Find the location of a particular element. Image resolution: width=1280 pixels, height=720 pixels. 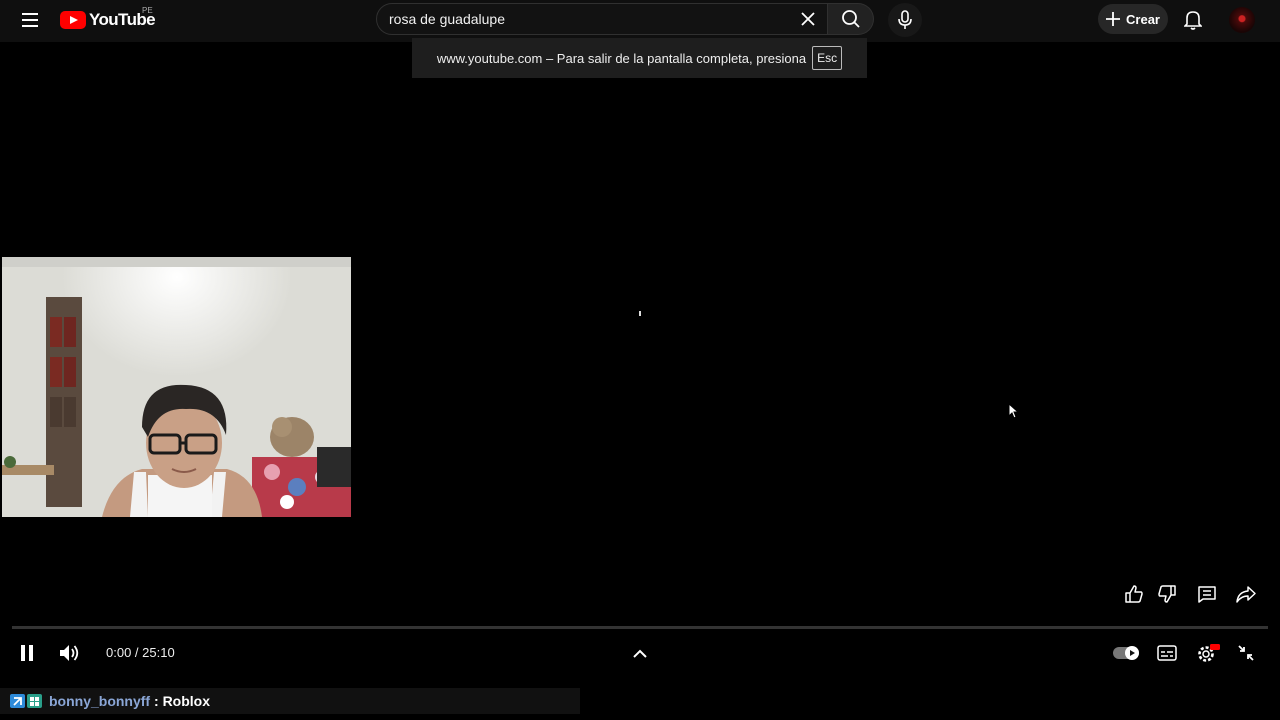

subtitles-icon is located at coordinates (1167, 653).